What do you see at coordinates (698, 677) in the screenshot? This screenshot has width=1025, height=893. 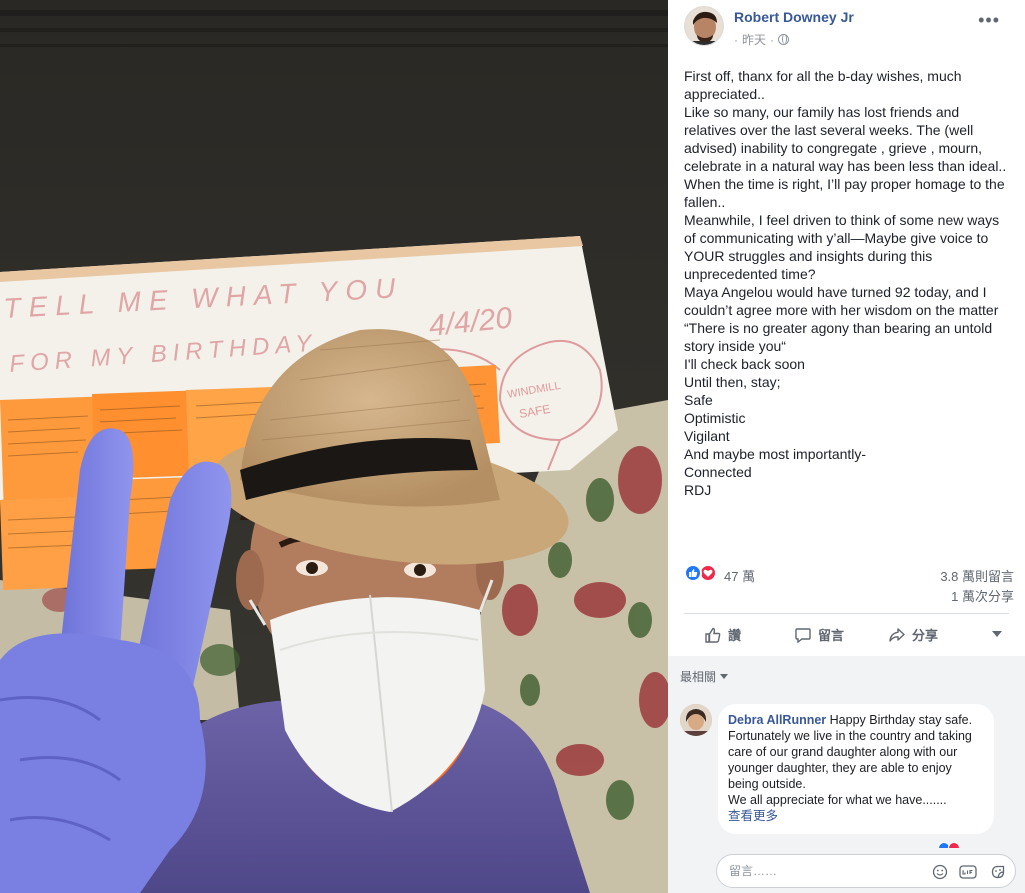 I see `comment-sort-label: 最相關` at bounding box center [698, 677].